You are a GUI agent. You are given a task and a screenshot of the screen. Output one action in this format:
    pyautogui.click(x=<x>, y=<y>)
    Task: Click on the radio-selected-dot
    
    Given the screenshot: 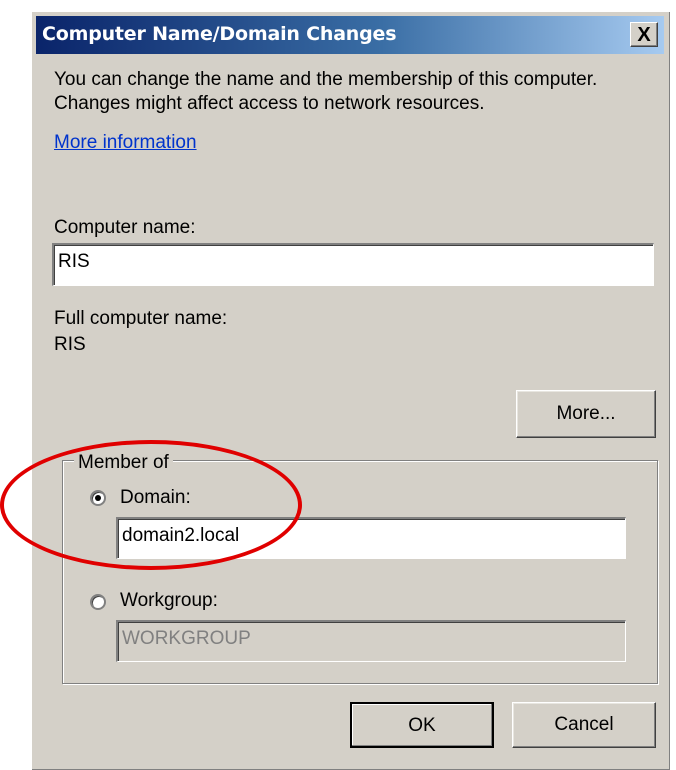 What is the action you would take?
    pyautogui.click(x=98, y=498)
    